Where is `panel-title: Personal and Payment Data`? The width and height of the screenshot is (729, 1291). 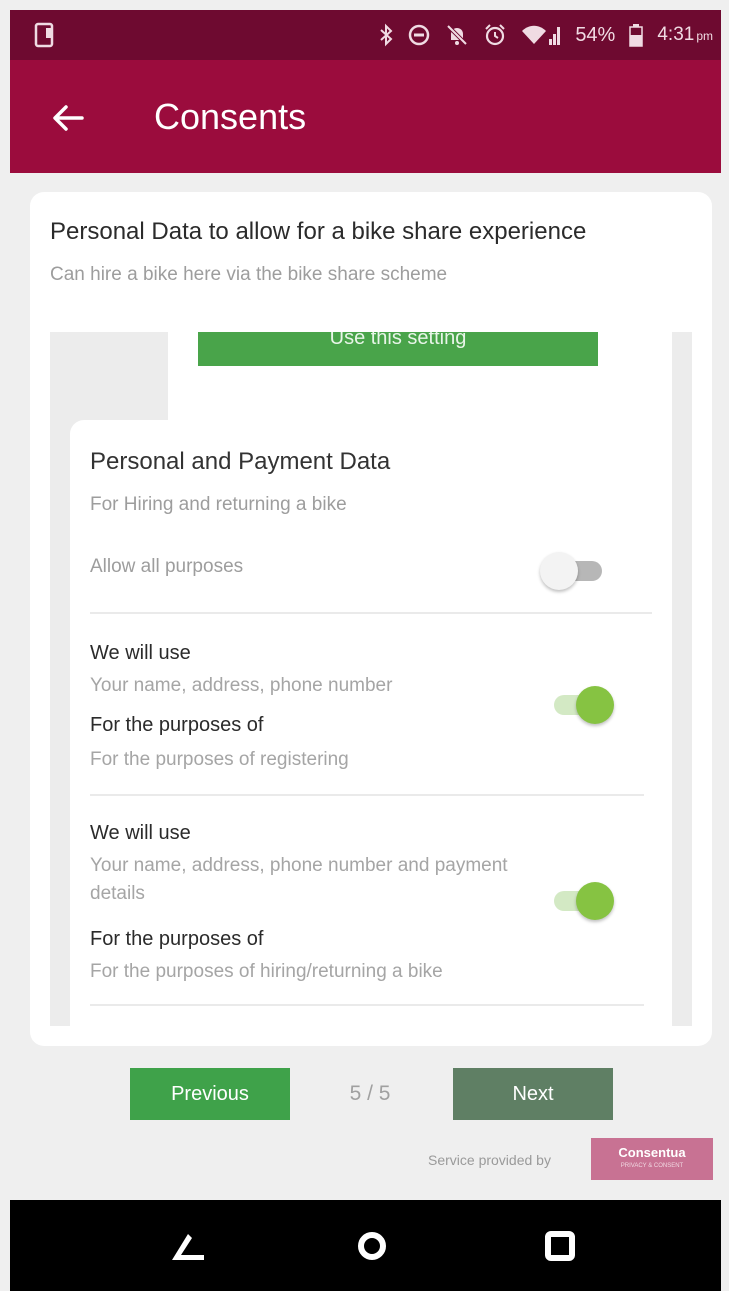 panel-title: Personal and Payment Data is located at coordinates (240, 461).